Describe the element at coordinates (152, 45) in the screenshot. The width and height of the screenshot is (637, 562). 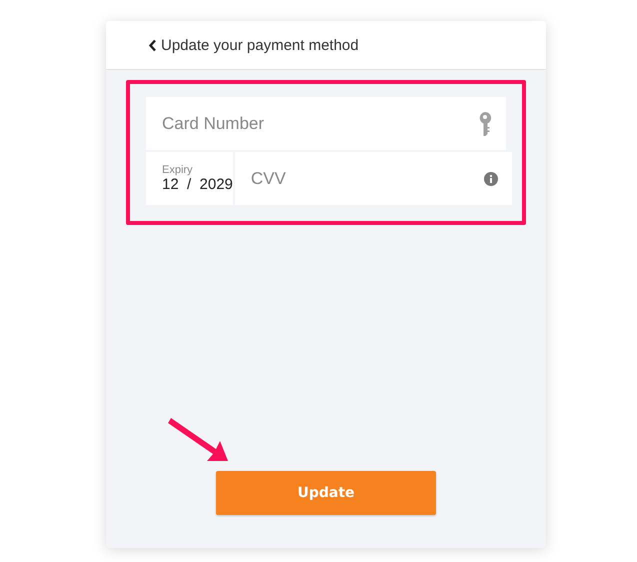
I see `back-icon` at that location.